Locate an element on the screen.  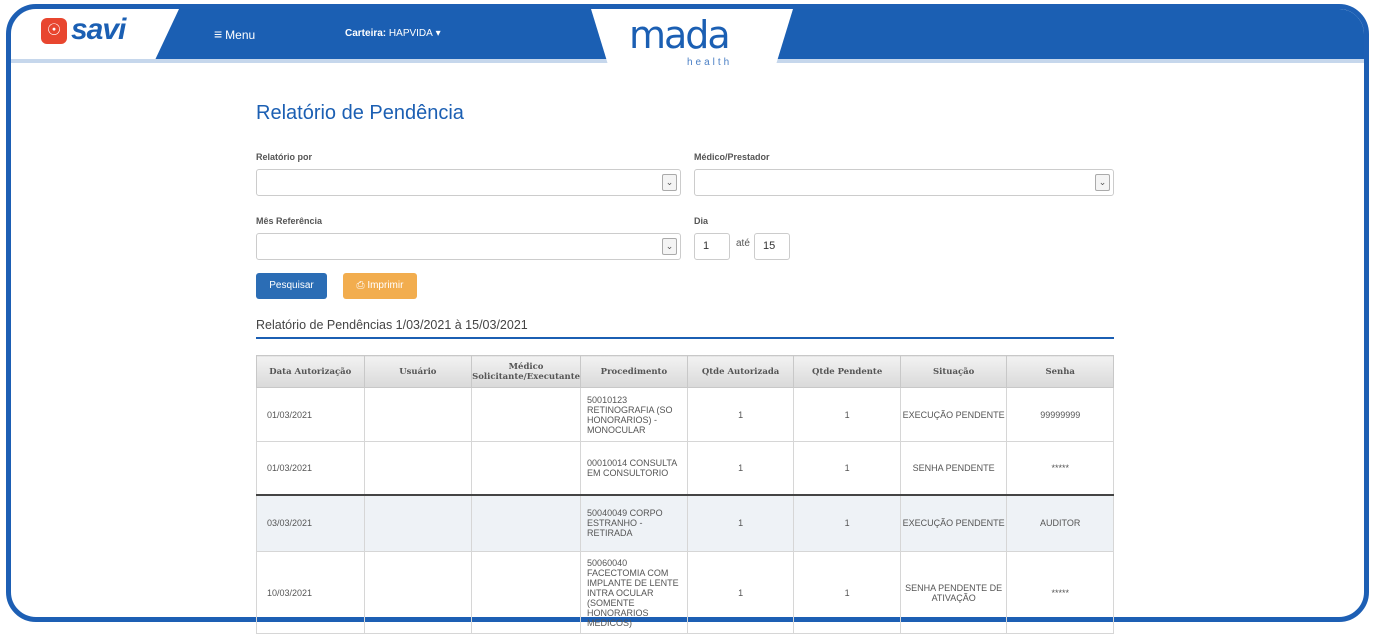
brand-sub: health is located at coordinates (710, 62).